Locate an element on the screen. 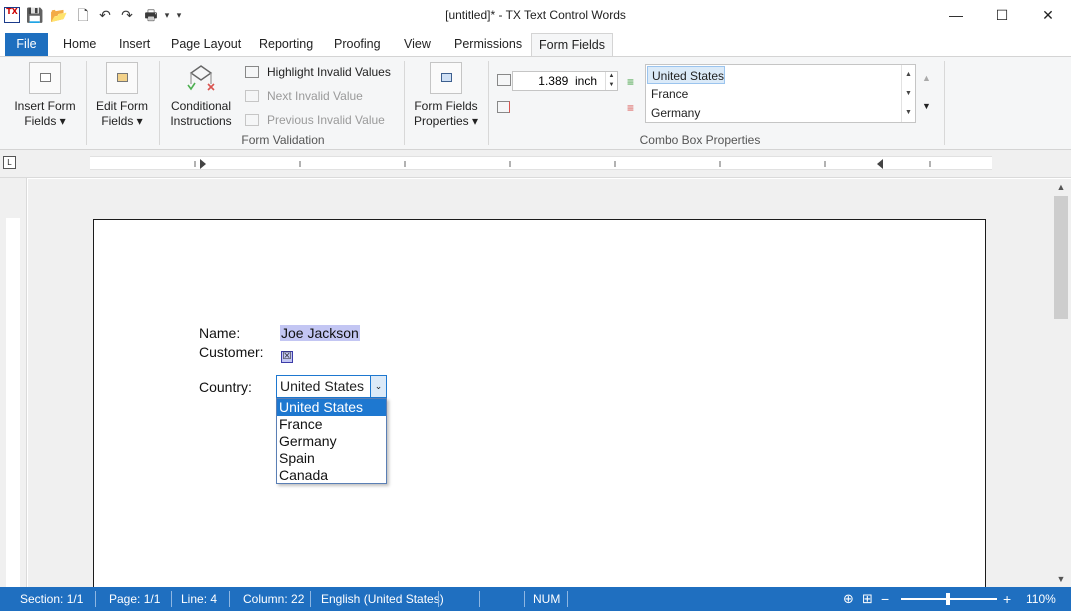  combo-items-listbox: United States France Germany ▲ ▼ ▼ is located at coordinates (780, 93).